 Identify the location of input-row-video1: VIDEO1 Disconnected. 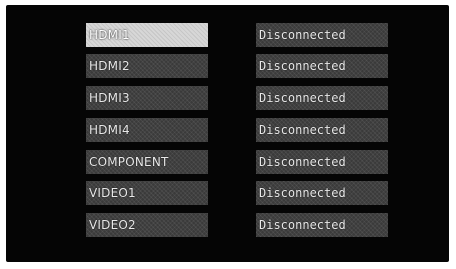
(246, 193).